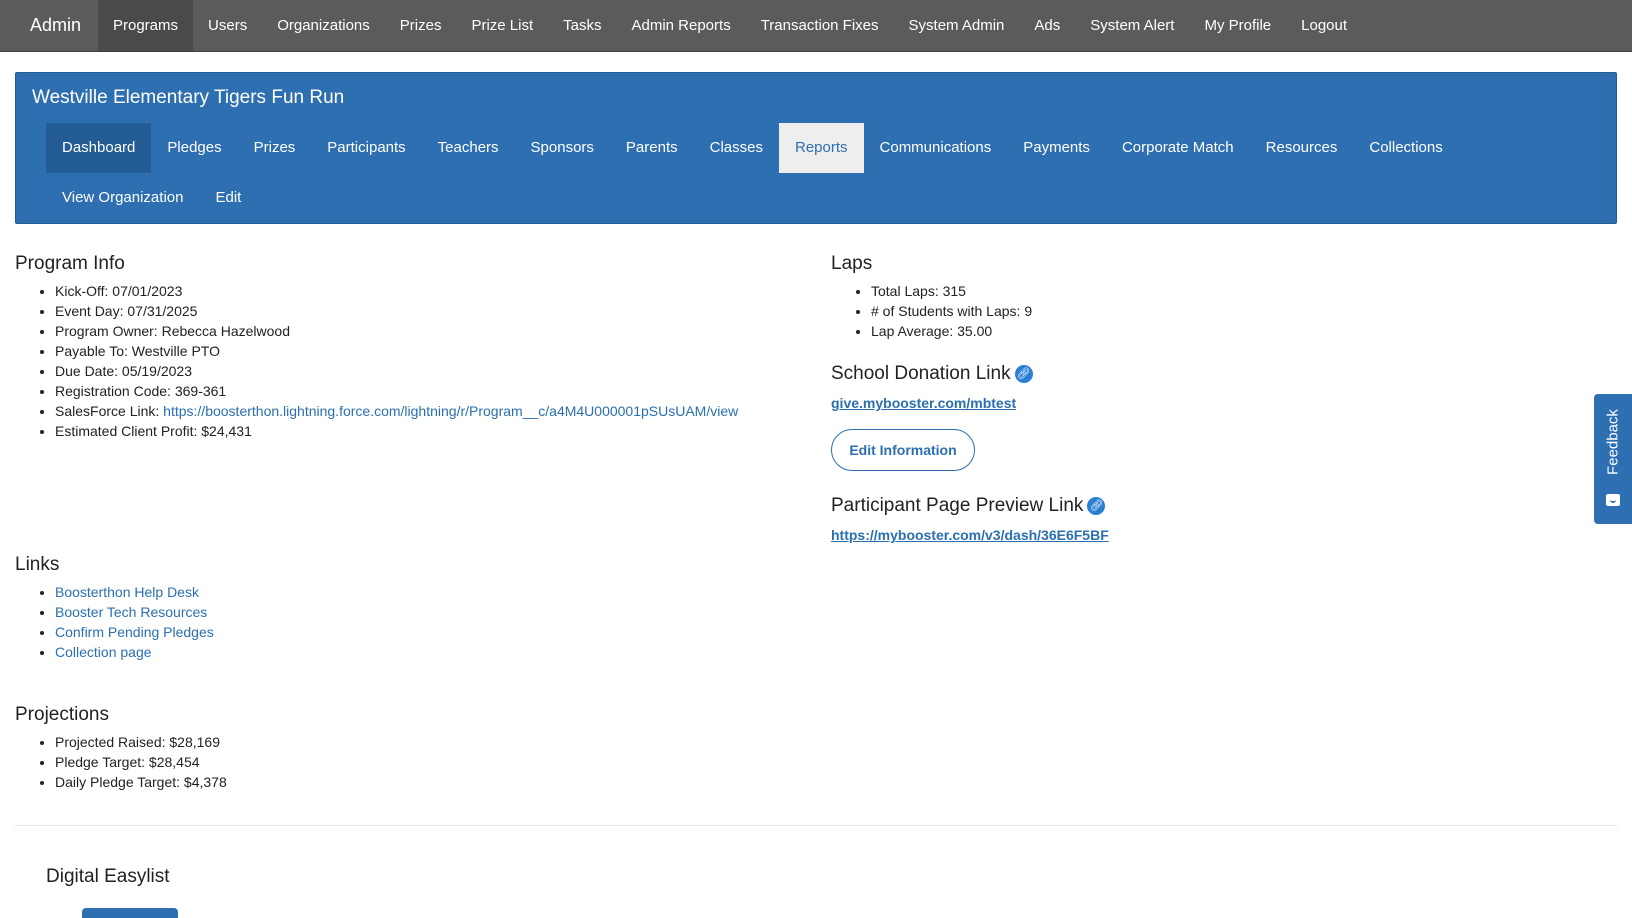  What do you see at coordinates (1047, 25) in the screenshot?
I see `nav-ads: Ads` at bounding box center [1047, 25].